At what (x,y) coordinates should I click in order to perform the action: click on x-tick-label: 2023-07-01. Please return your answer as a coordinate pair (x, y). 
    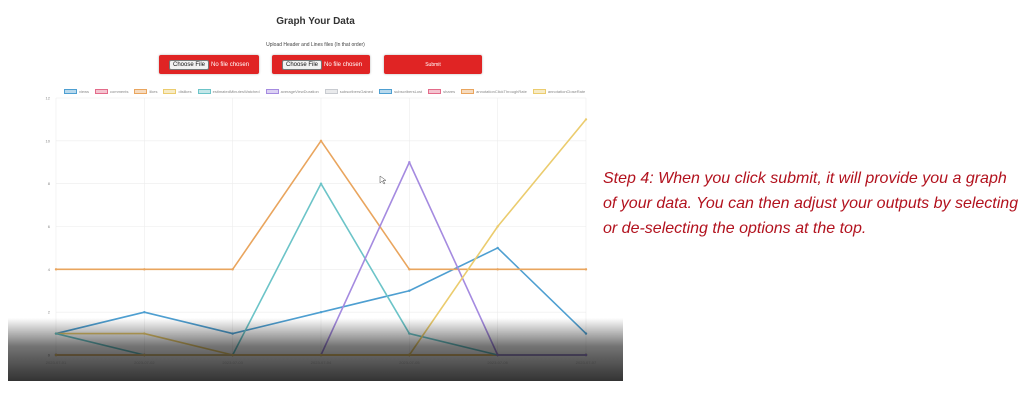
    Looking at the image, I should click on (56, 362).